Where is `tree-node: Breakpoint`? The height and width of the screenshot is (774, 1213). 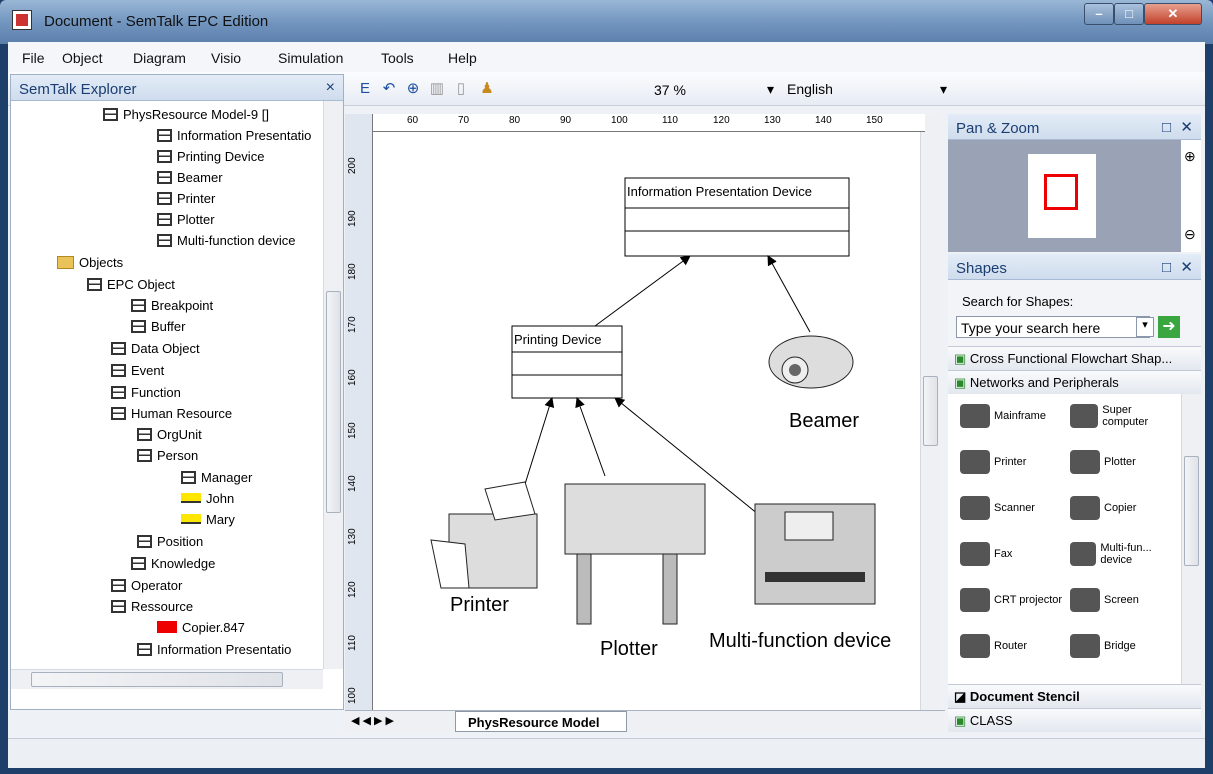
tree-node: Breakpoint is located at coordinates (172, 306).